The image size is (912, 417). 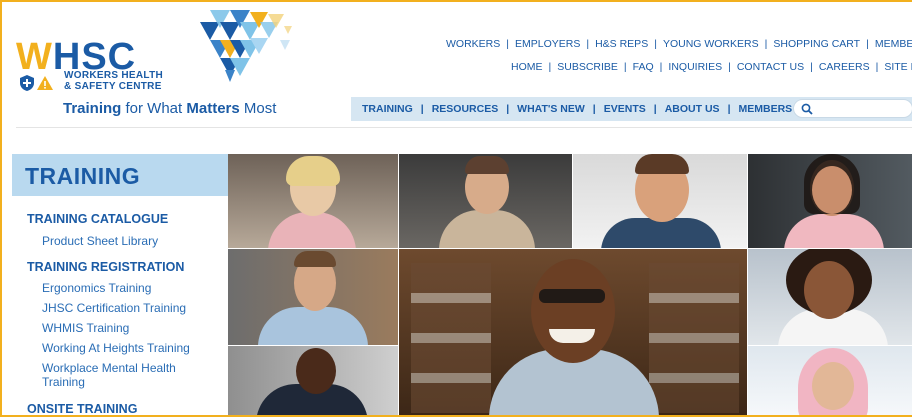 What do you see at coordinates (621, 44) in the screenshot?
I see `nav-hs-reps: H&S REPS` at bounding box center [621, 44].